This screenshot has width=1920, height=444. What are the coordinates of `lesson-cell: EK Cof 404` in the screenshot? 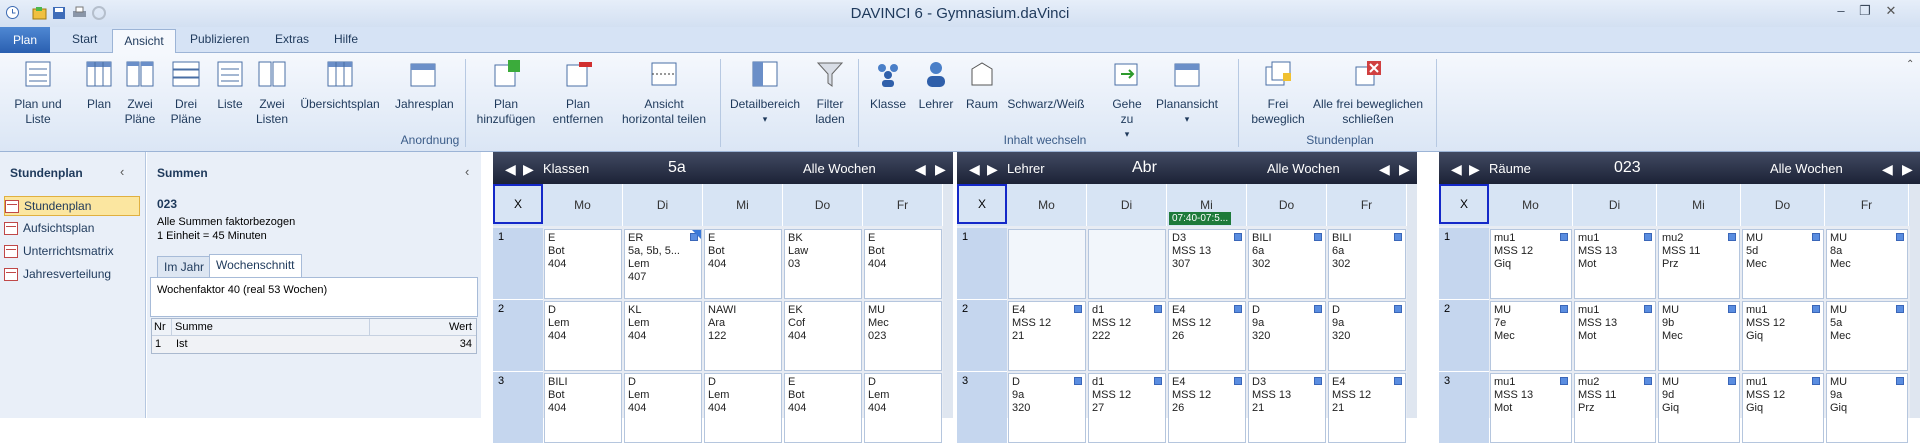 It's located at (823, 336).